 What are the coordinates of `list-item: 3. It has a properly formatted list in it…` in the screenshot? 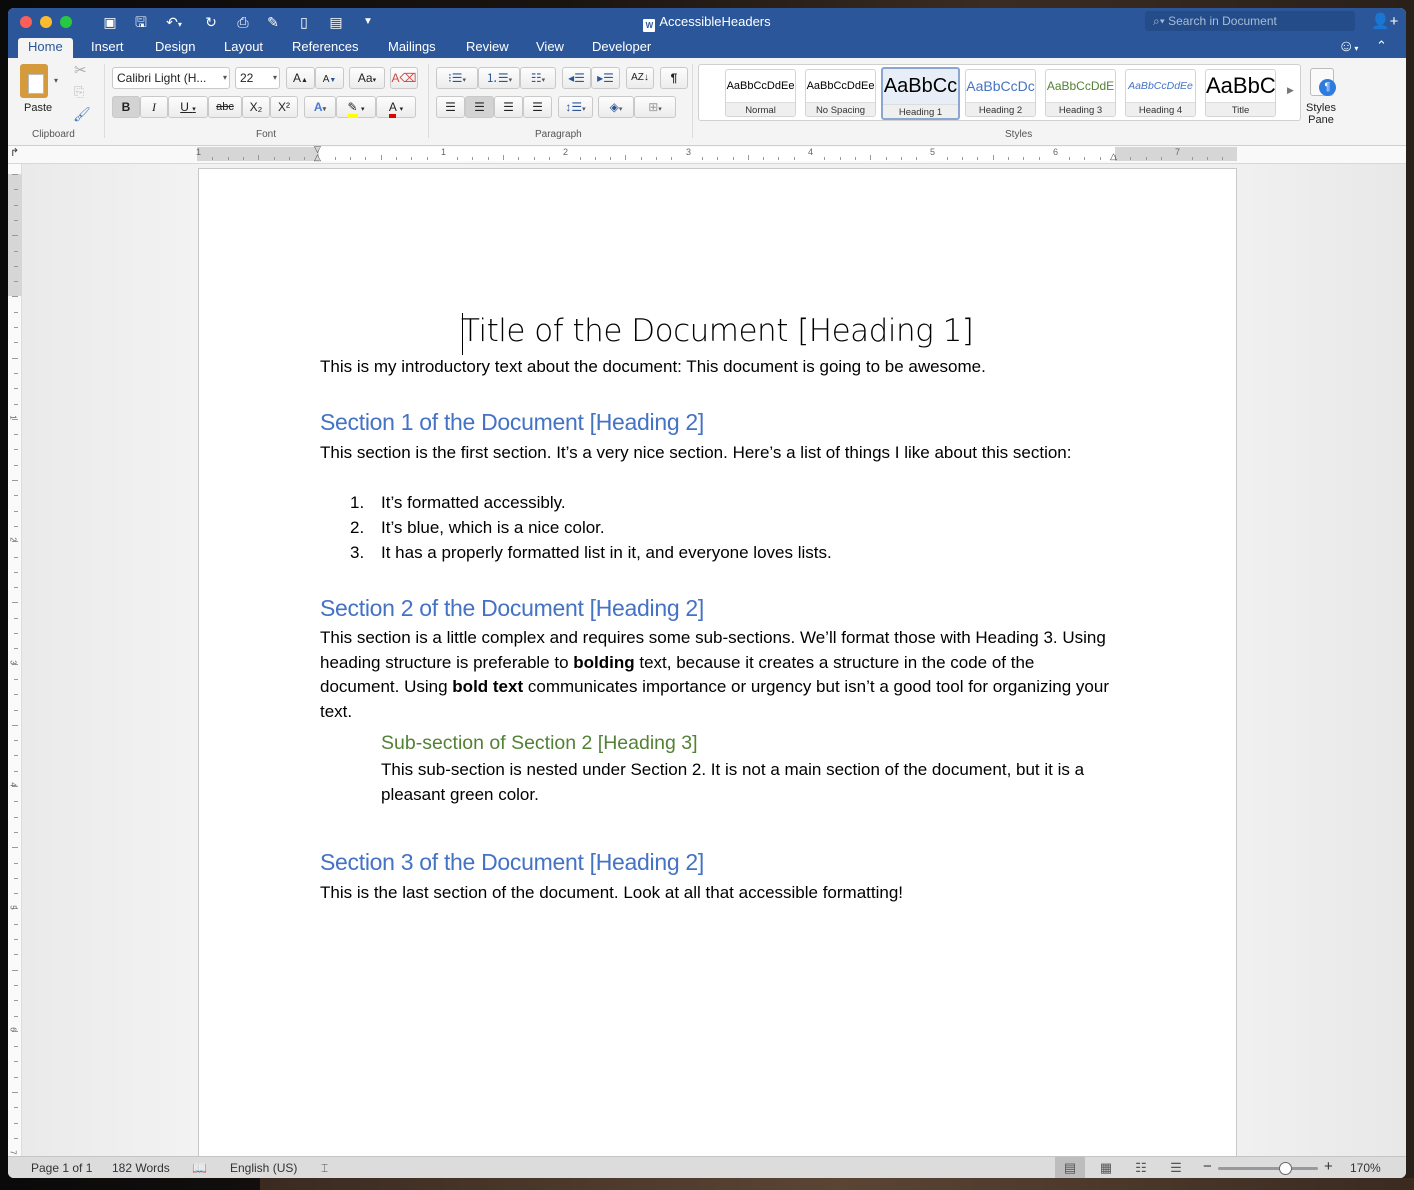 It's located at (591, 553).